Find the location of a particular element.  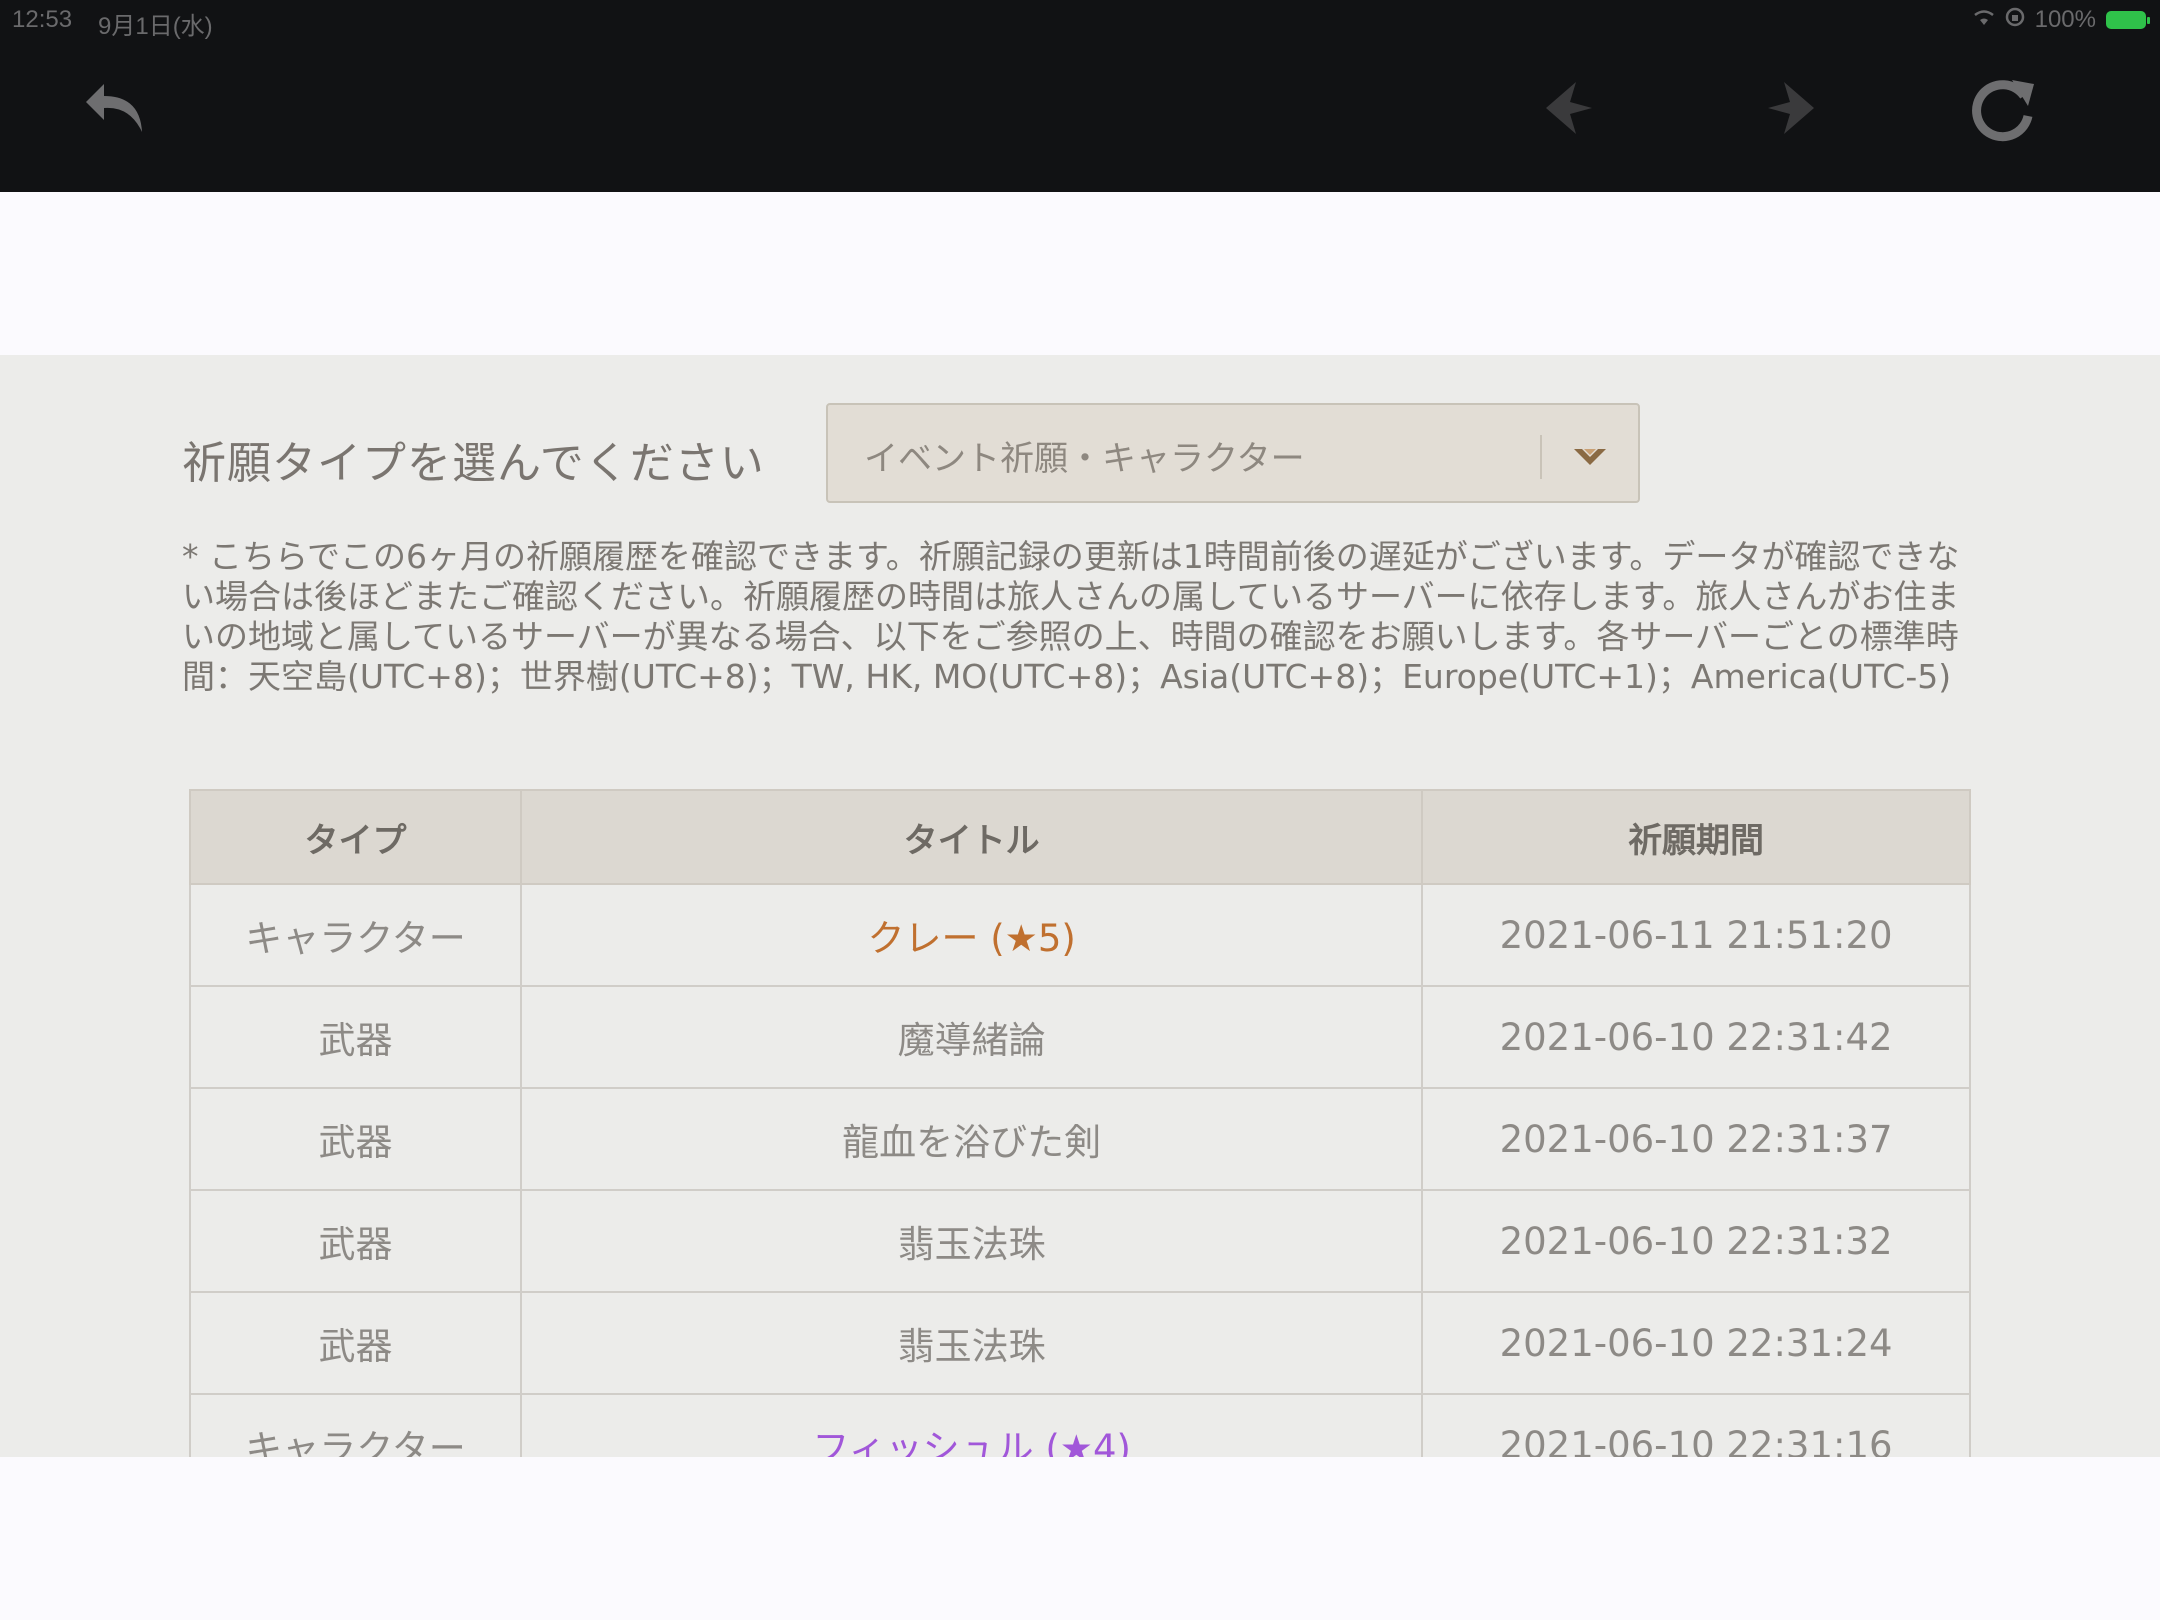

header-title: タイトル is located at coordinates (972, 837).